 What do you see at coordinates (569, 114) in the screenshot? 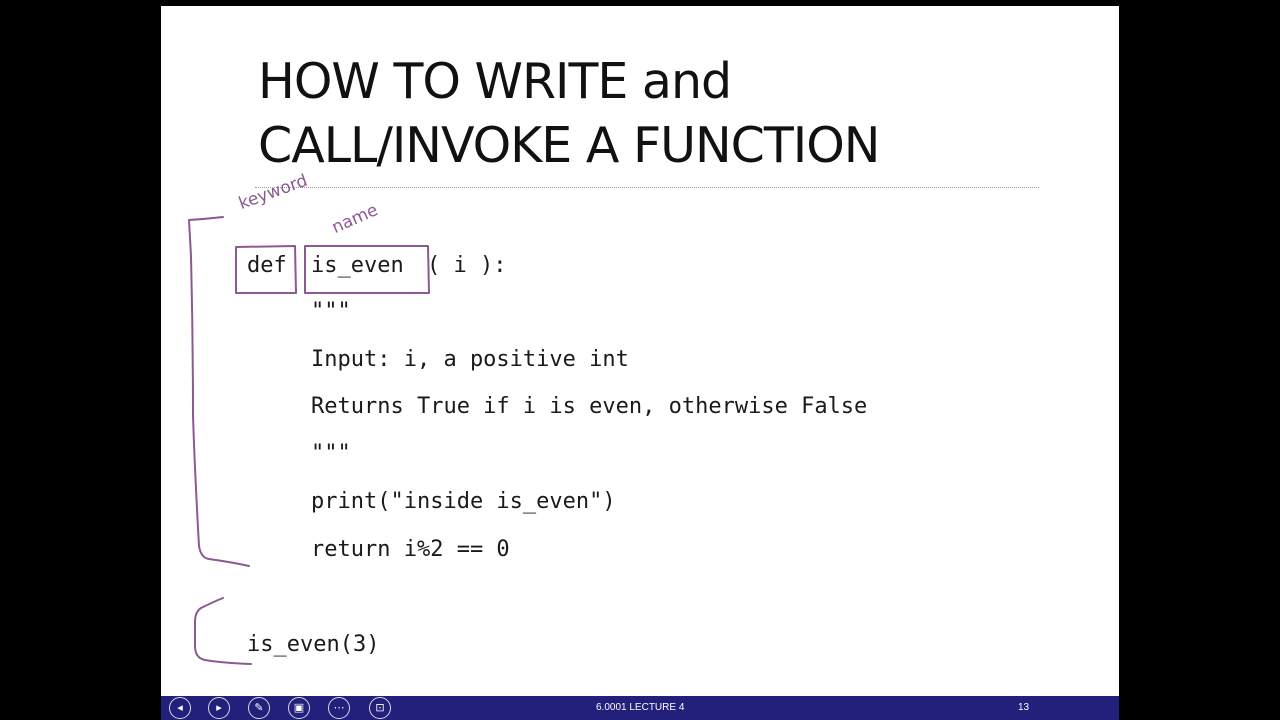
I see `slide-title: HOW TO WRITE and CALL/INVOKE A FUNCTION` at bounding box center [569, 114].